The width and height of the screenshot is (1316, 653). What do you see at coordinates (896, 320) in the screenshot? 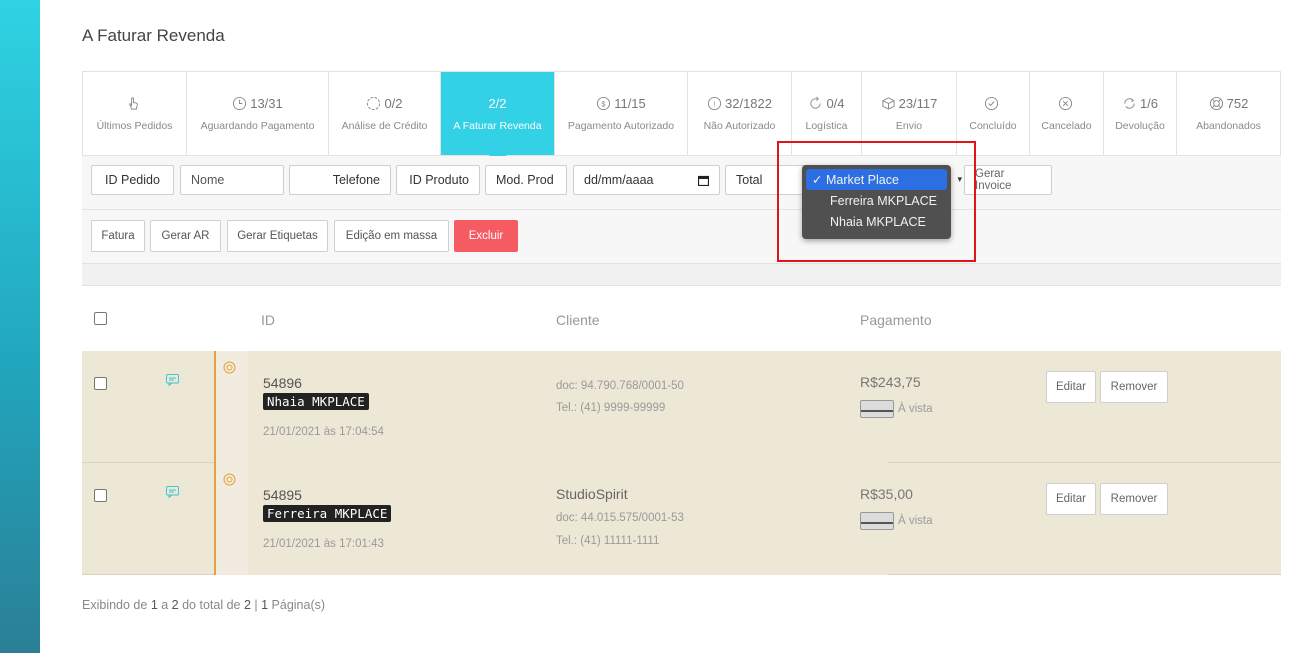
I see `col-pagamento: Pagamento` at bounding box center [896, 320].